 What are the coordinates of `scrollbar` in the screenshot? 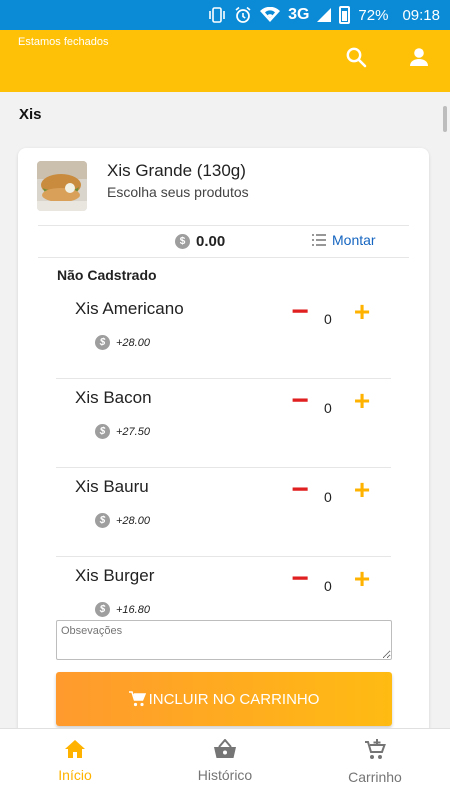 It's located at (445, 119).